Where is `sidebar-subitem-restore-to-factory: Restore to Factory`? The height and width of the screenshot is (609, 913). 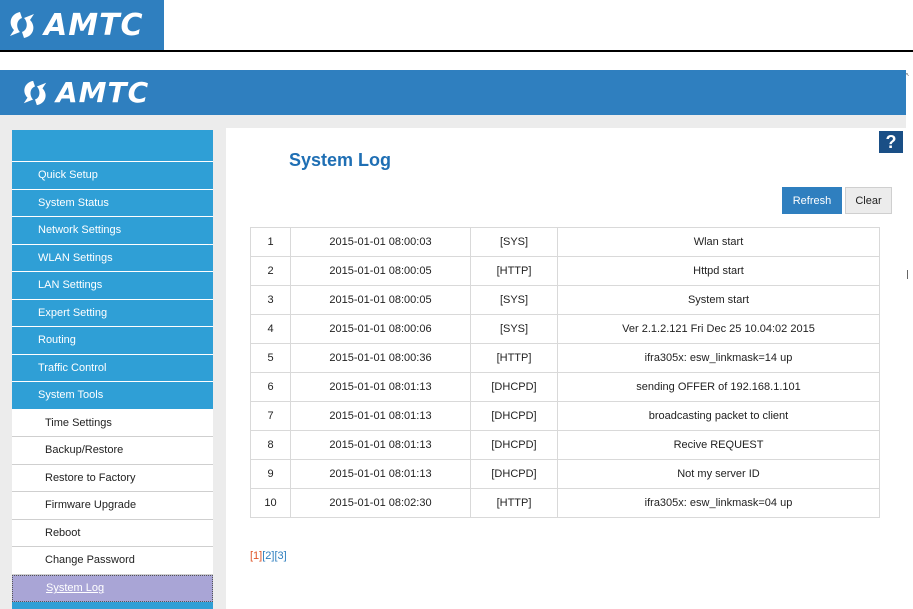
sidebar-subitem-restore-to-factory: Restore to Factory is located at coordinates (112, 478).